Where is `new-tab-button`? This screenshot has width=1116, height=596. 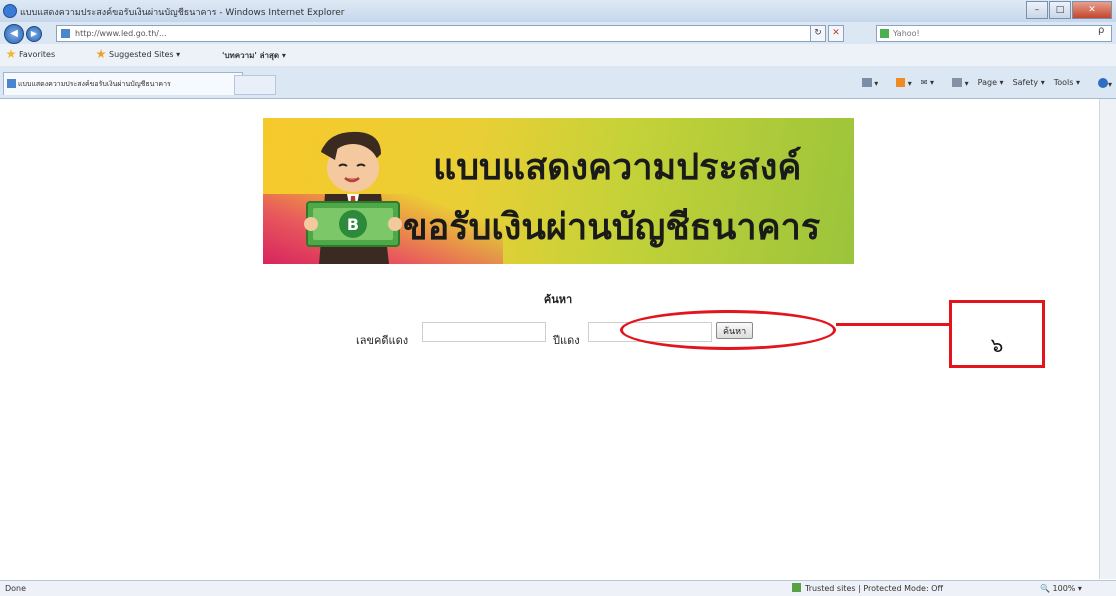
new-tab-button is located at coordinates (255, 85).